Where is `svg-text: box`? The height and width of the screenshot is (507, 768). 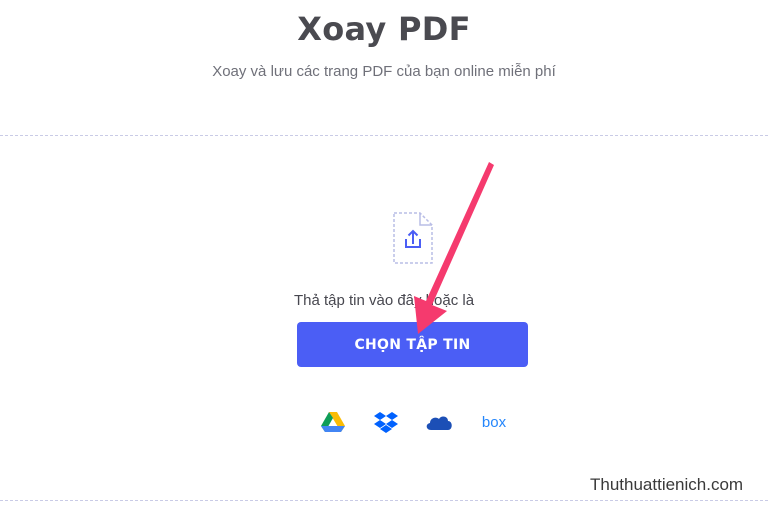 svg-text: box is located at coordinates (494, 422).